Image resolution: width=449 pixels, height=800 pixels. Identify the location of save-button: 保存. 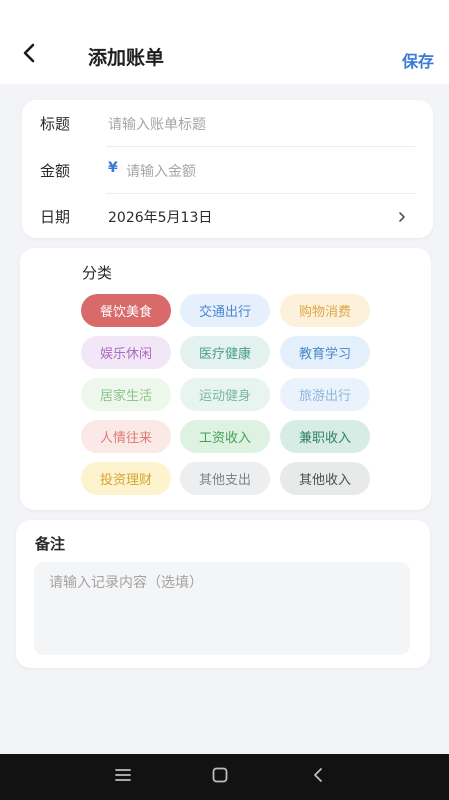
(418, 60).